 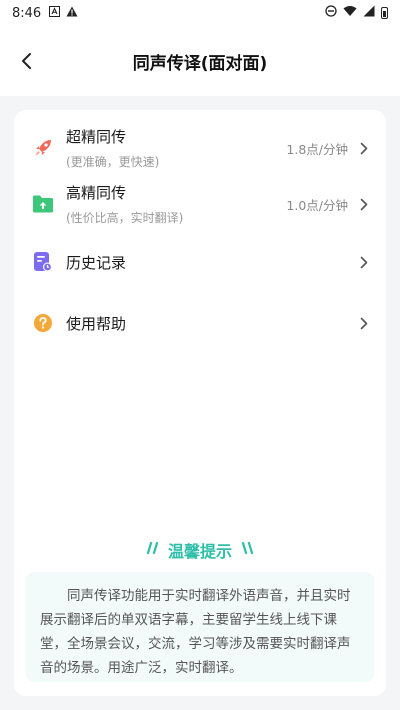 I want to click on dnd-icon, so click(x=331, y=13).